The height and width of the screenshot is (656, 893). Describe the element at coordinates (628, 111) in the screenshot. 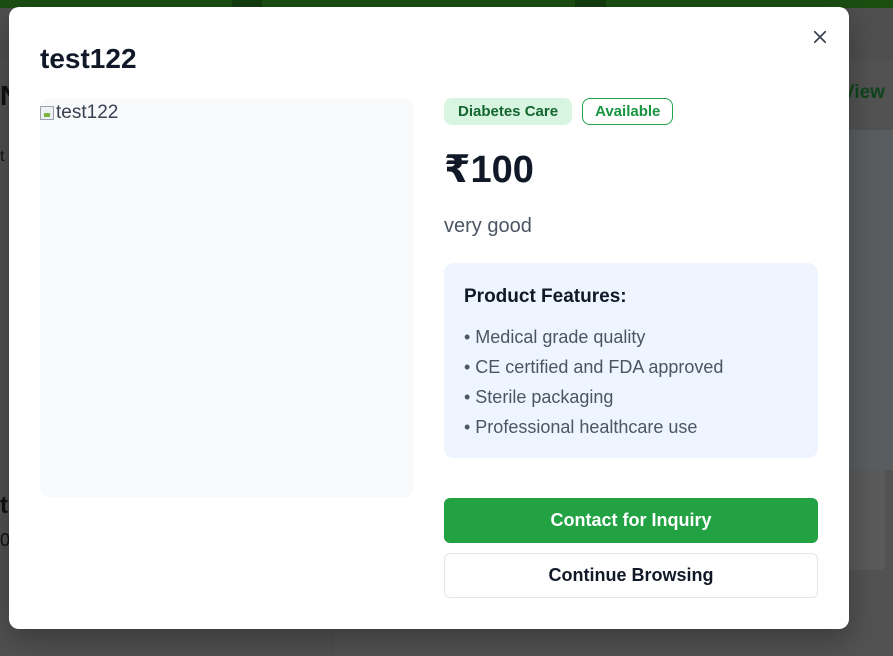

I see `availability-badge: Available` at that location.